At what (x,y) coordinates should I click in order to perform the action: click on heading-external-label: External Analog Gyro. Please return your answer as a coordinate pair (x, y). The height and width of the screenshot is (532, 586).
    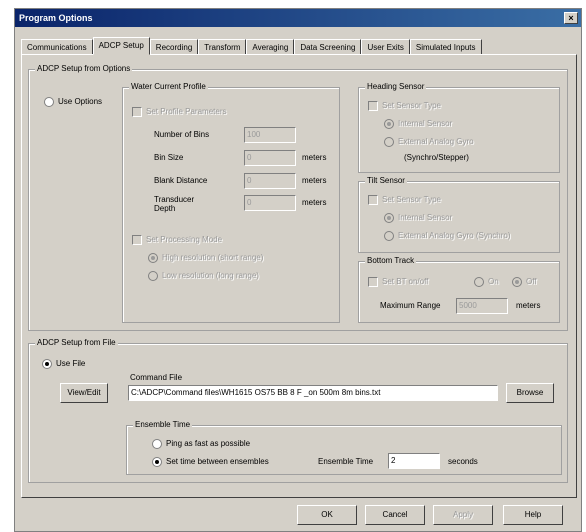
    Looking at the image, I should click on (436, 141).